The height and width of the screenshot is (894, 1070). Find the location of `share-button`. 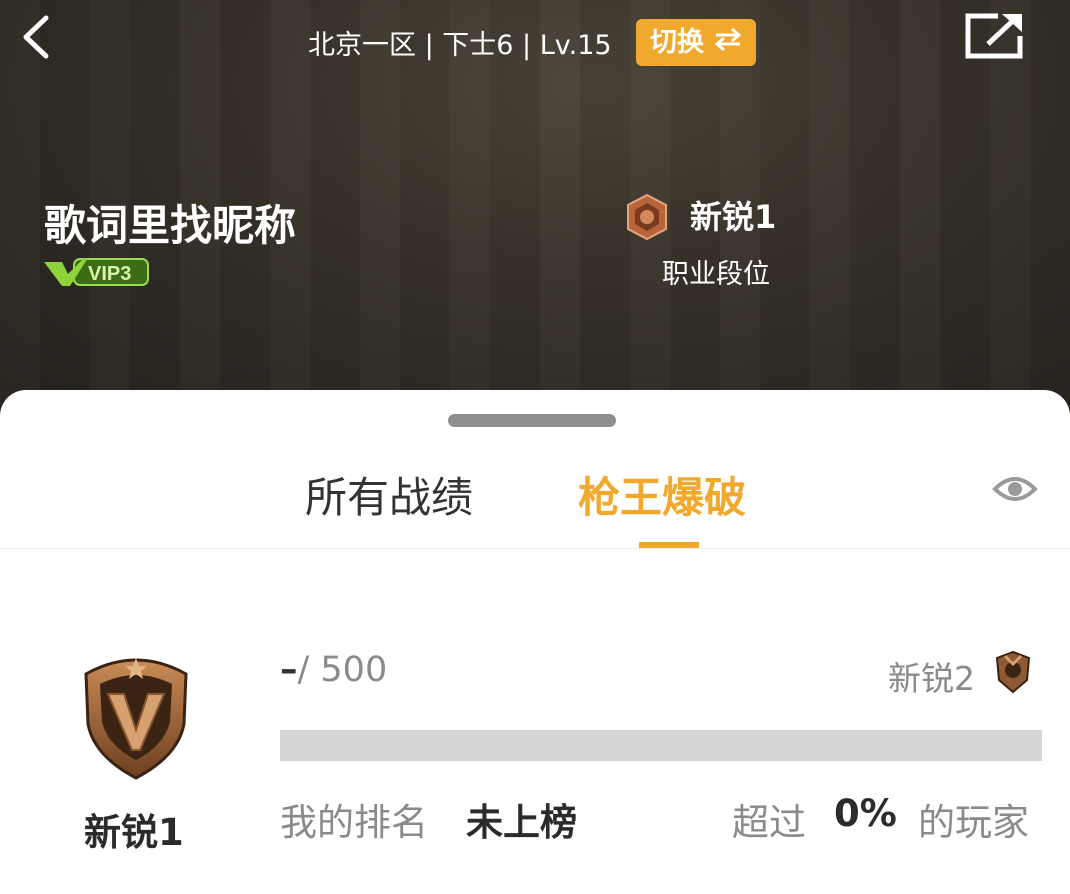

share-button is located at coordinates (994, 35).